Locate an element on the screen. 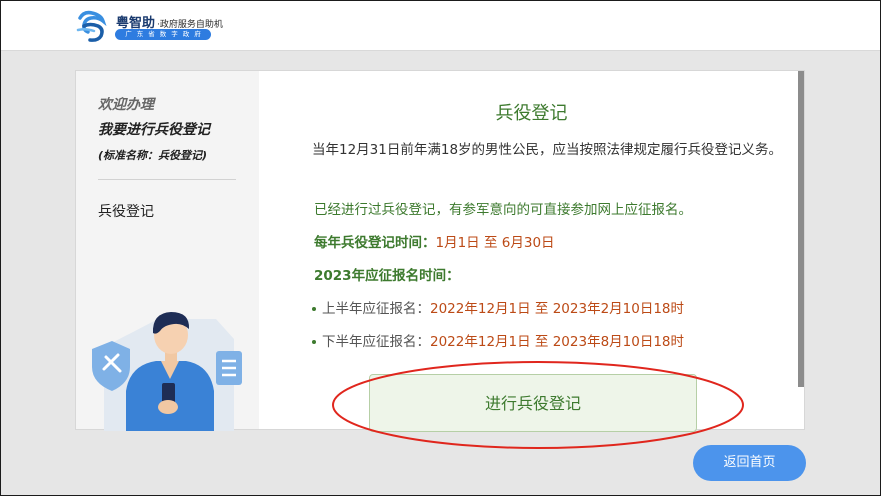 This screenshot has height=496, width=881. back-home-button: 返回首页 is located at coordinates (749, 463).